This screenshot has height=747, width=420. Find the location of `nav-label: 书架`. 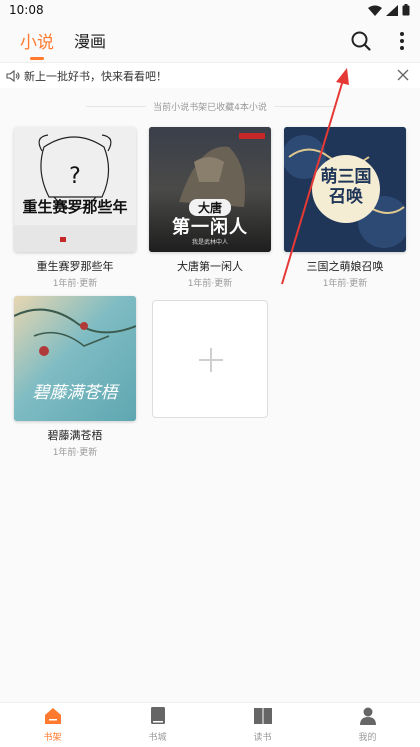

nav-label: 书架 is located at coordinates (52, 738).